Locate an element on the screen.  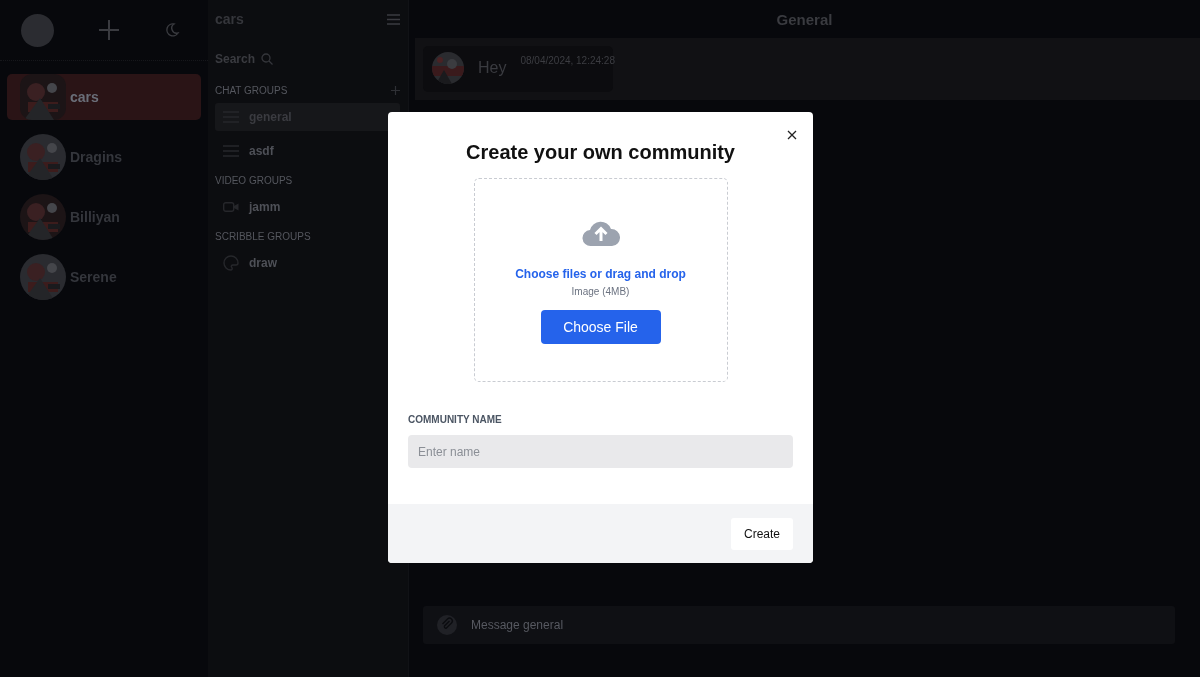
upload-hint: Image (4MB) is located at coordinates (600, 291).